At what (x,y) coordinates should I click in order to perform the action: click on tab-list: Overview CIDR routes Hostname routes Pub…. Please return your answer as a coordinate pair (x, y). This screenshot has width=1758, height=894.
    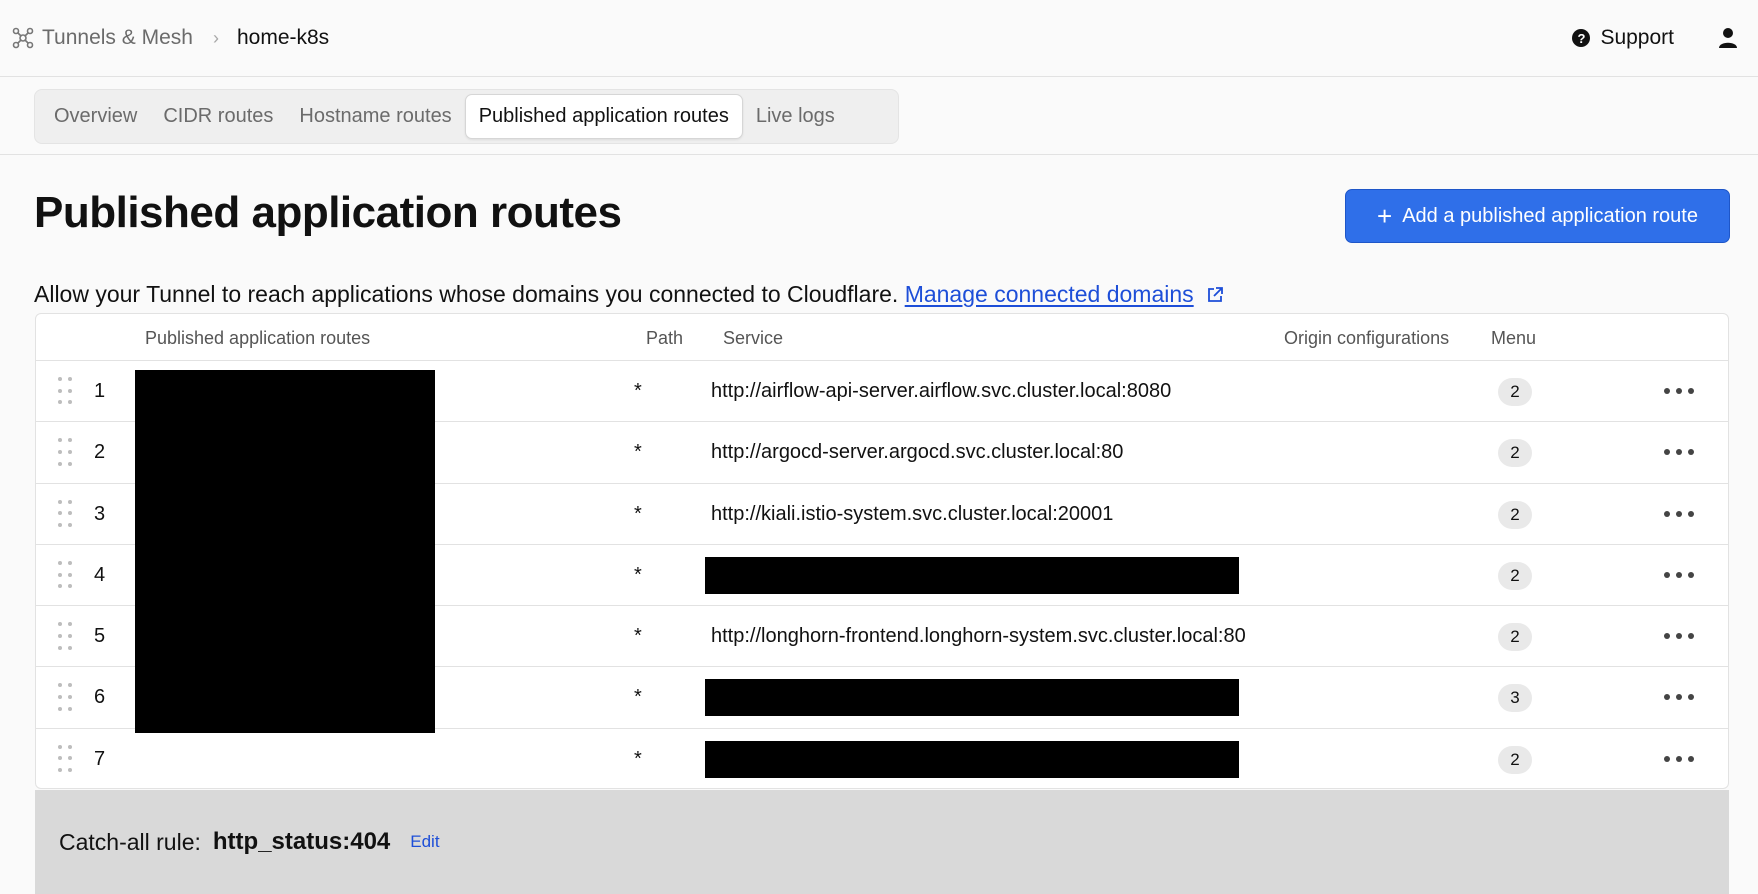
    Looking at the image, I should click on (466, 116).